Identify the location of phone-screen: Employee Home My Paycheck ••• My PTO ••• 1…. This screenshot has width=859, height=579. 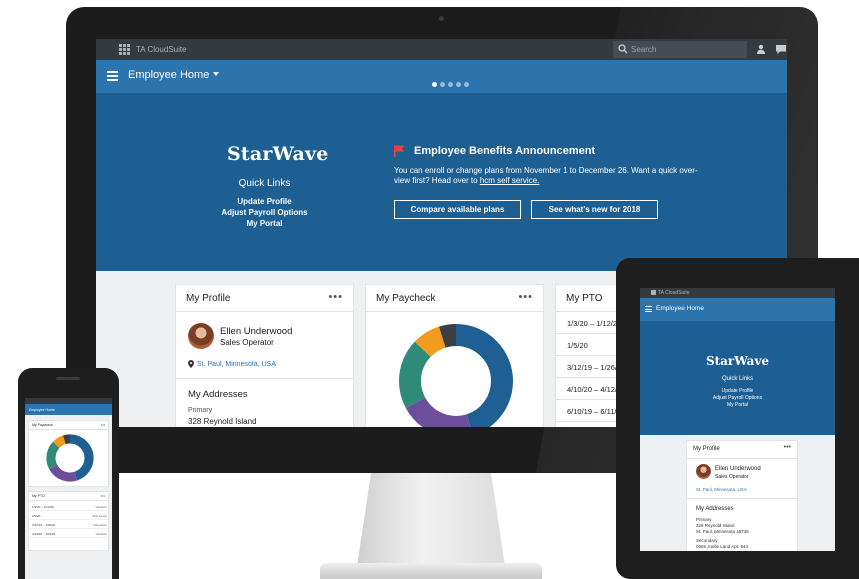
(68, 488).